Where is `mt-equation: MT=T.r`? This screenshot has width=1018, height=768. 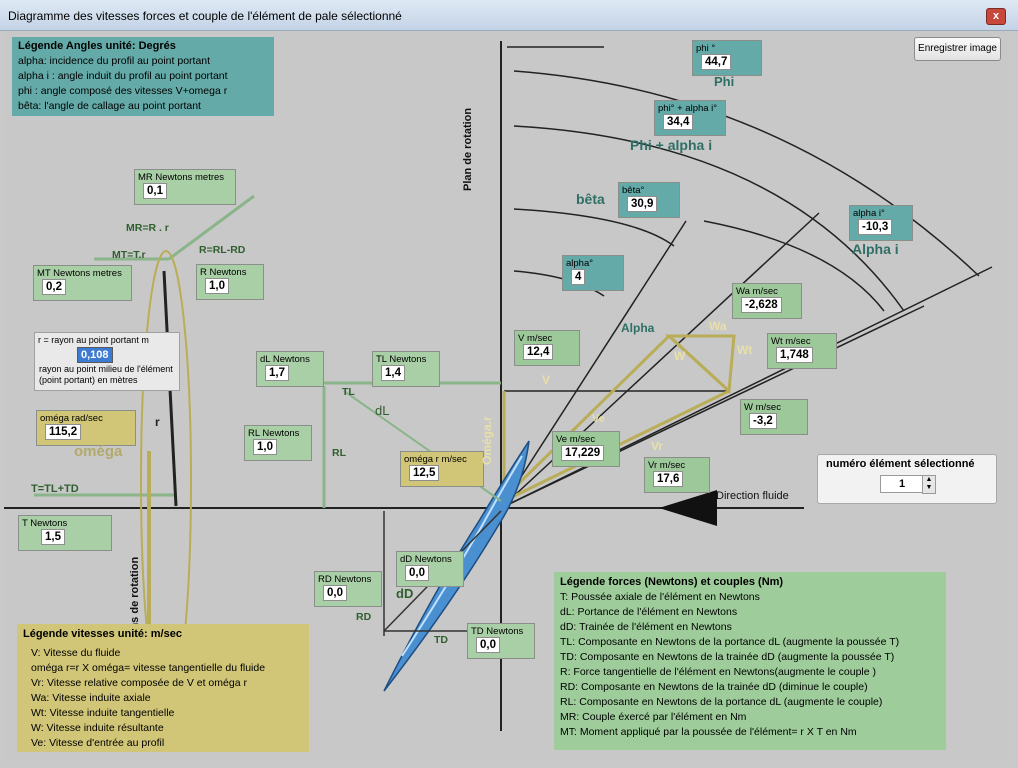 mt-equation: MT=T.r is located at coordinates (129, 255).